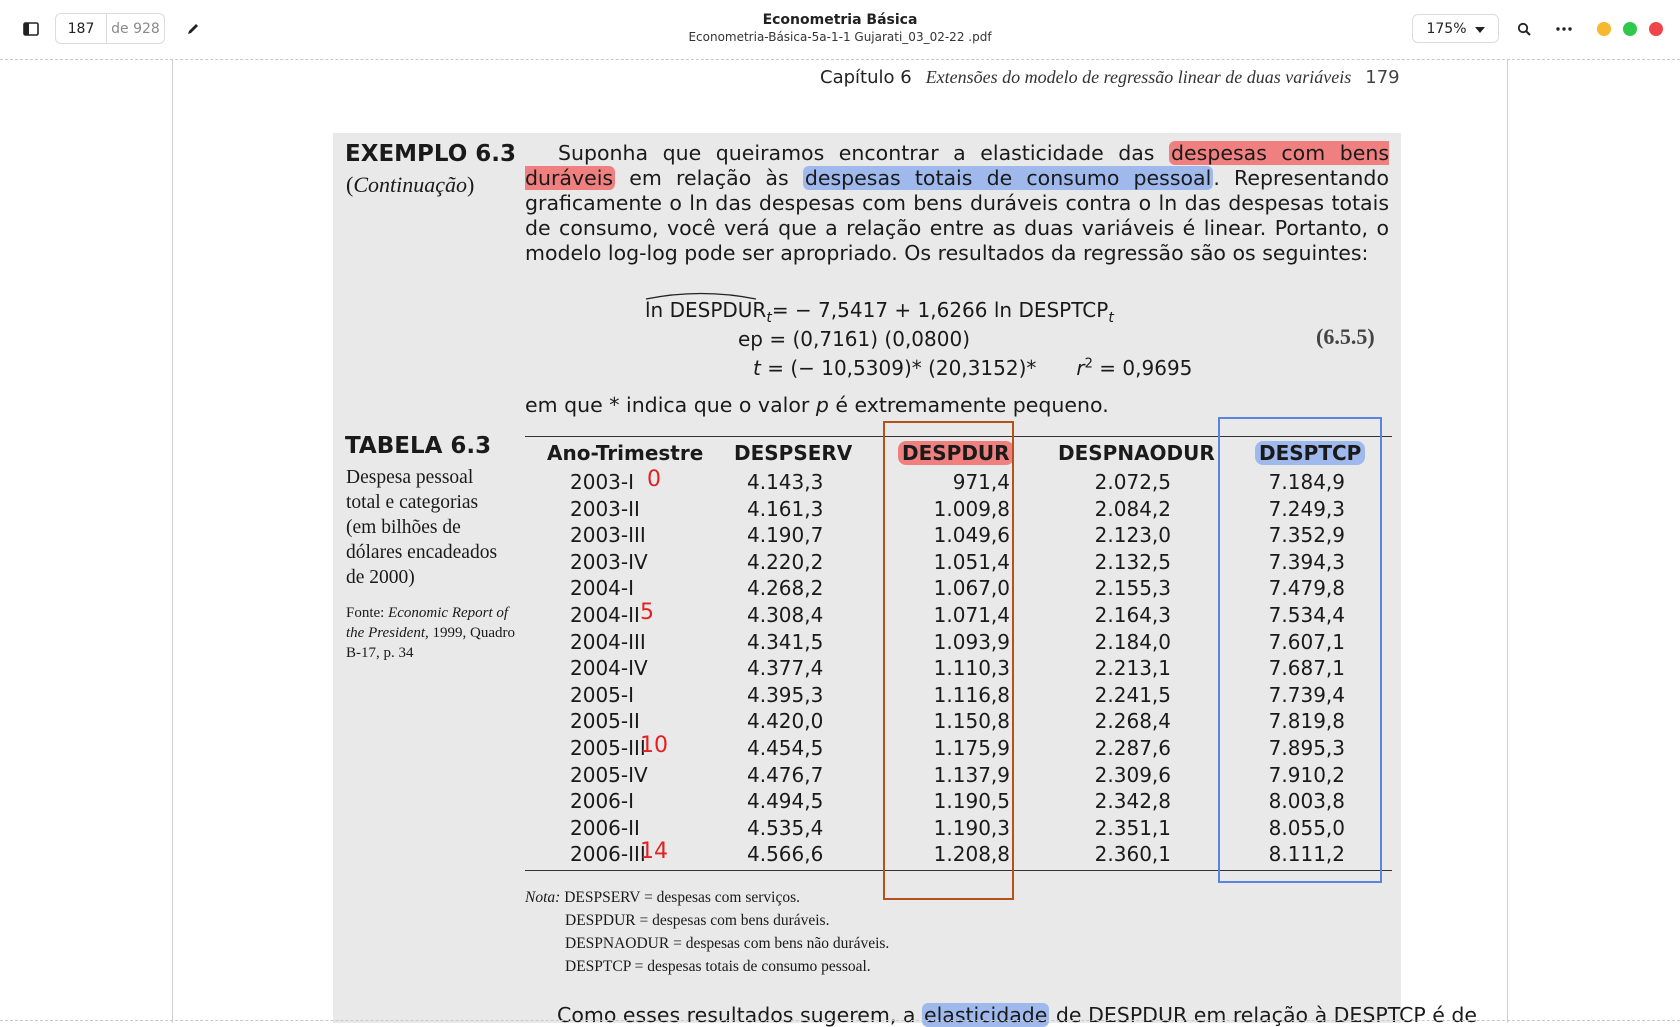  Describe the element at coordinates (1132, 801) in the screenshot. I see `cell-despnaodur: 2.342,8` at that location.